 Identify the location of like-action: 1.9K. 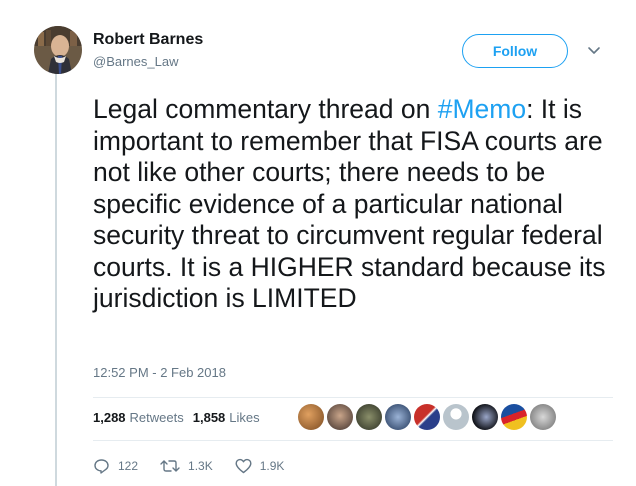
(260, 466).